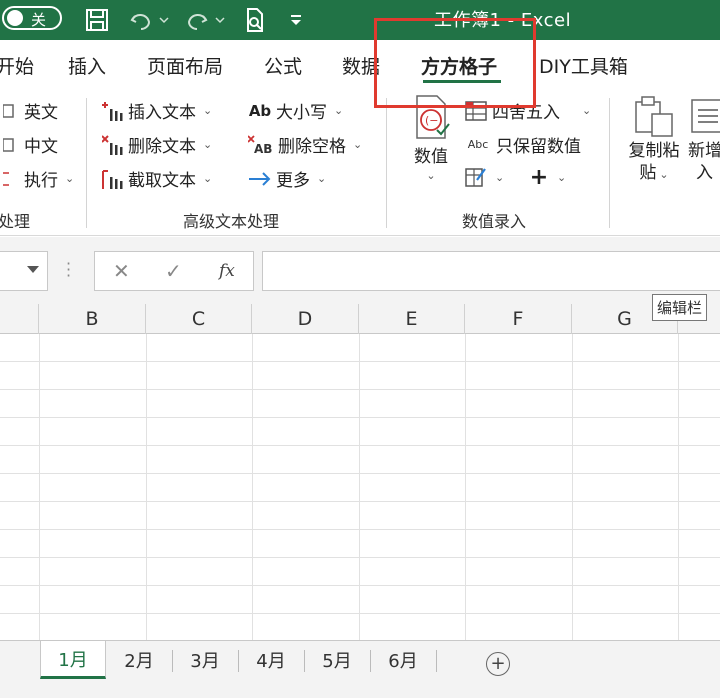  Describe the element at coordinates (455, 63) in the screenshot. I see `highlight-box` at that location.